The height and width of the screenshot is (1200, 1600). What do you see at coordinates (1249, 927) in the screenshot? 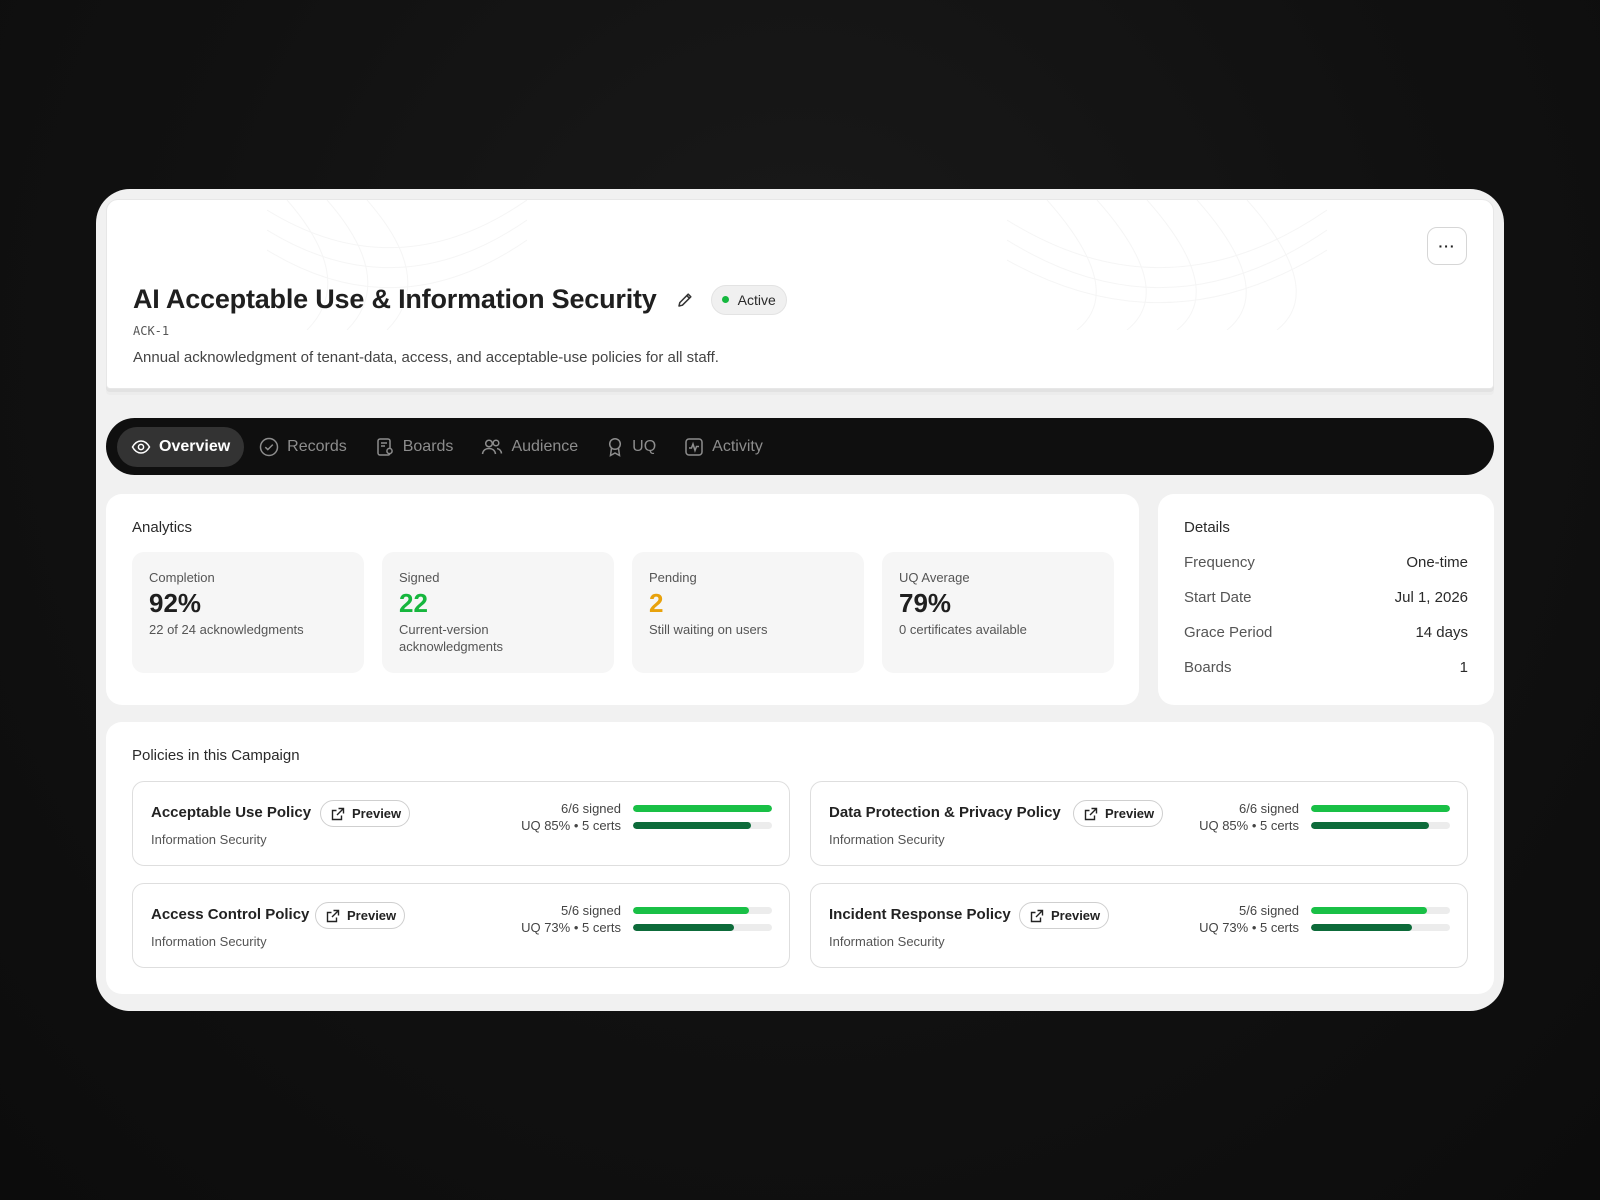
I see `policy-uq-summary: UQ 73% • 5 certs` at bounding box center [1249, 927].